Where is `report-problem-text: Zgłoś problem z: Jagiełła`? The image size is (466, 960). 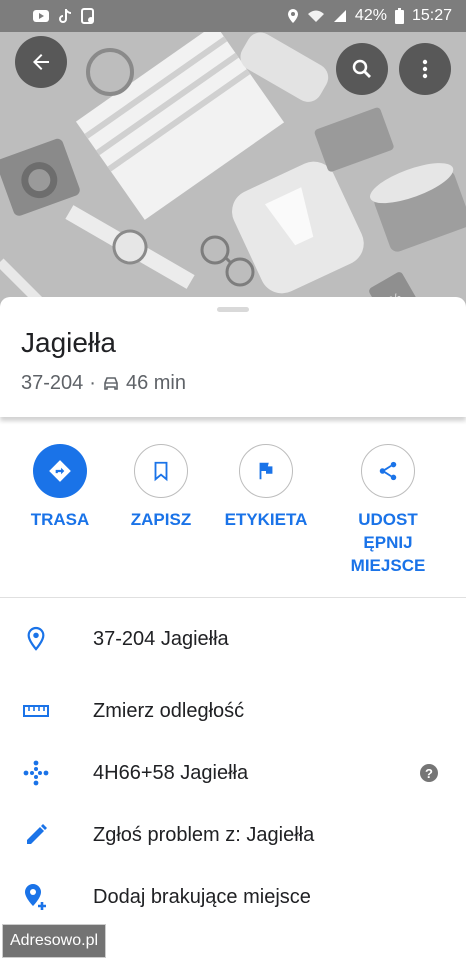
report-problem-text: Zgłoś problem z: Jagiełła is located at coordinates (204, 834).